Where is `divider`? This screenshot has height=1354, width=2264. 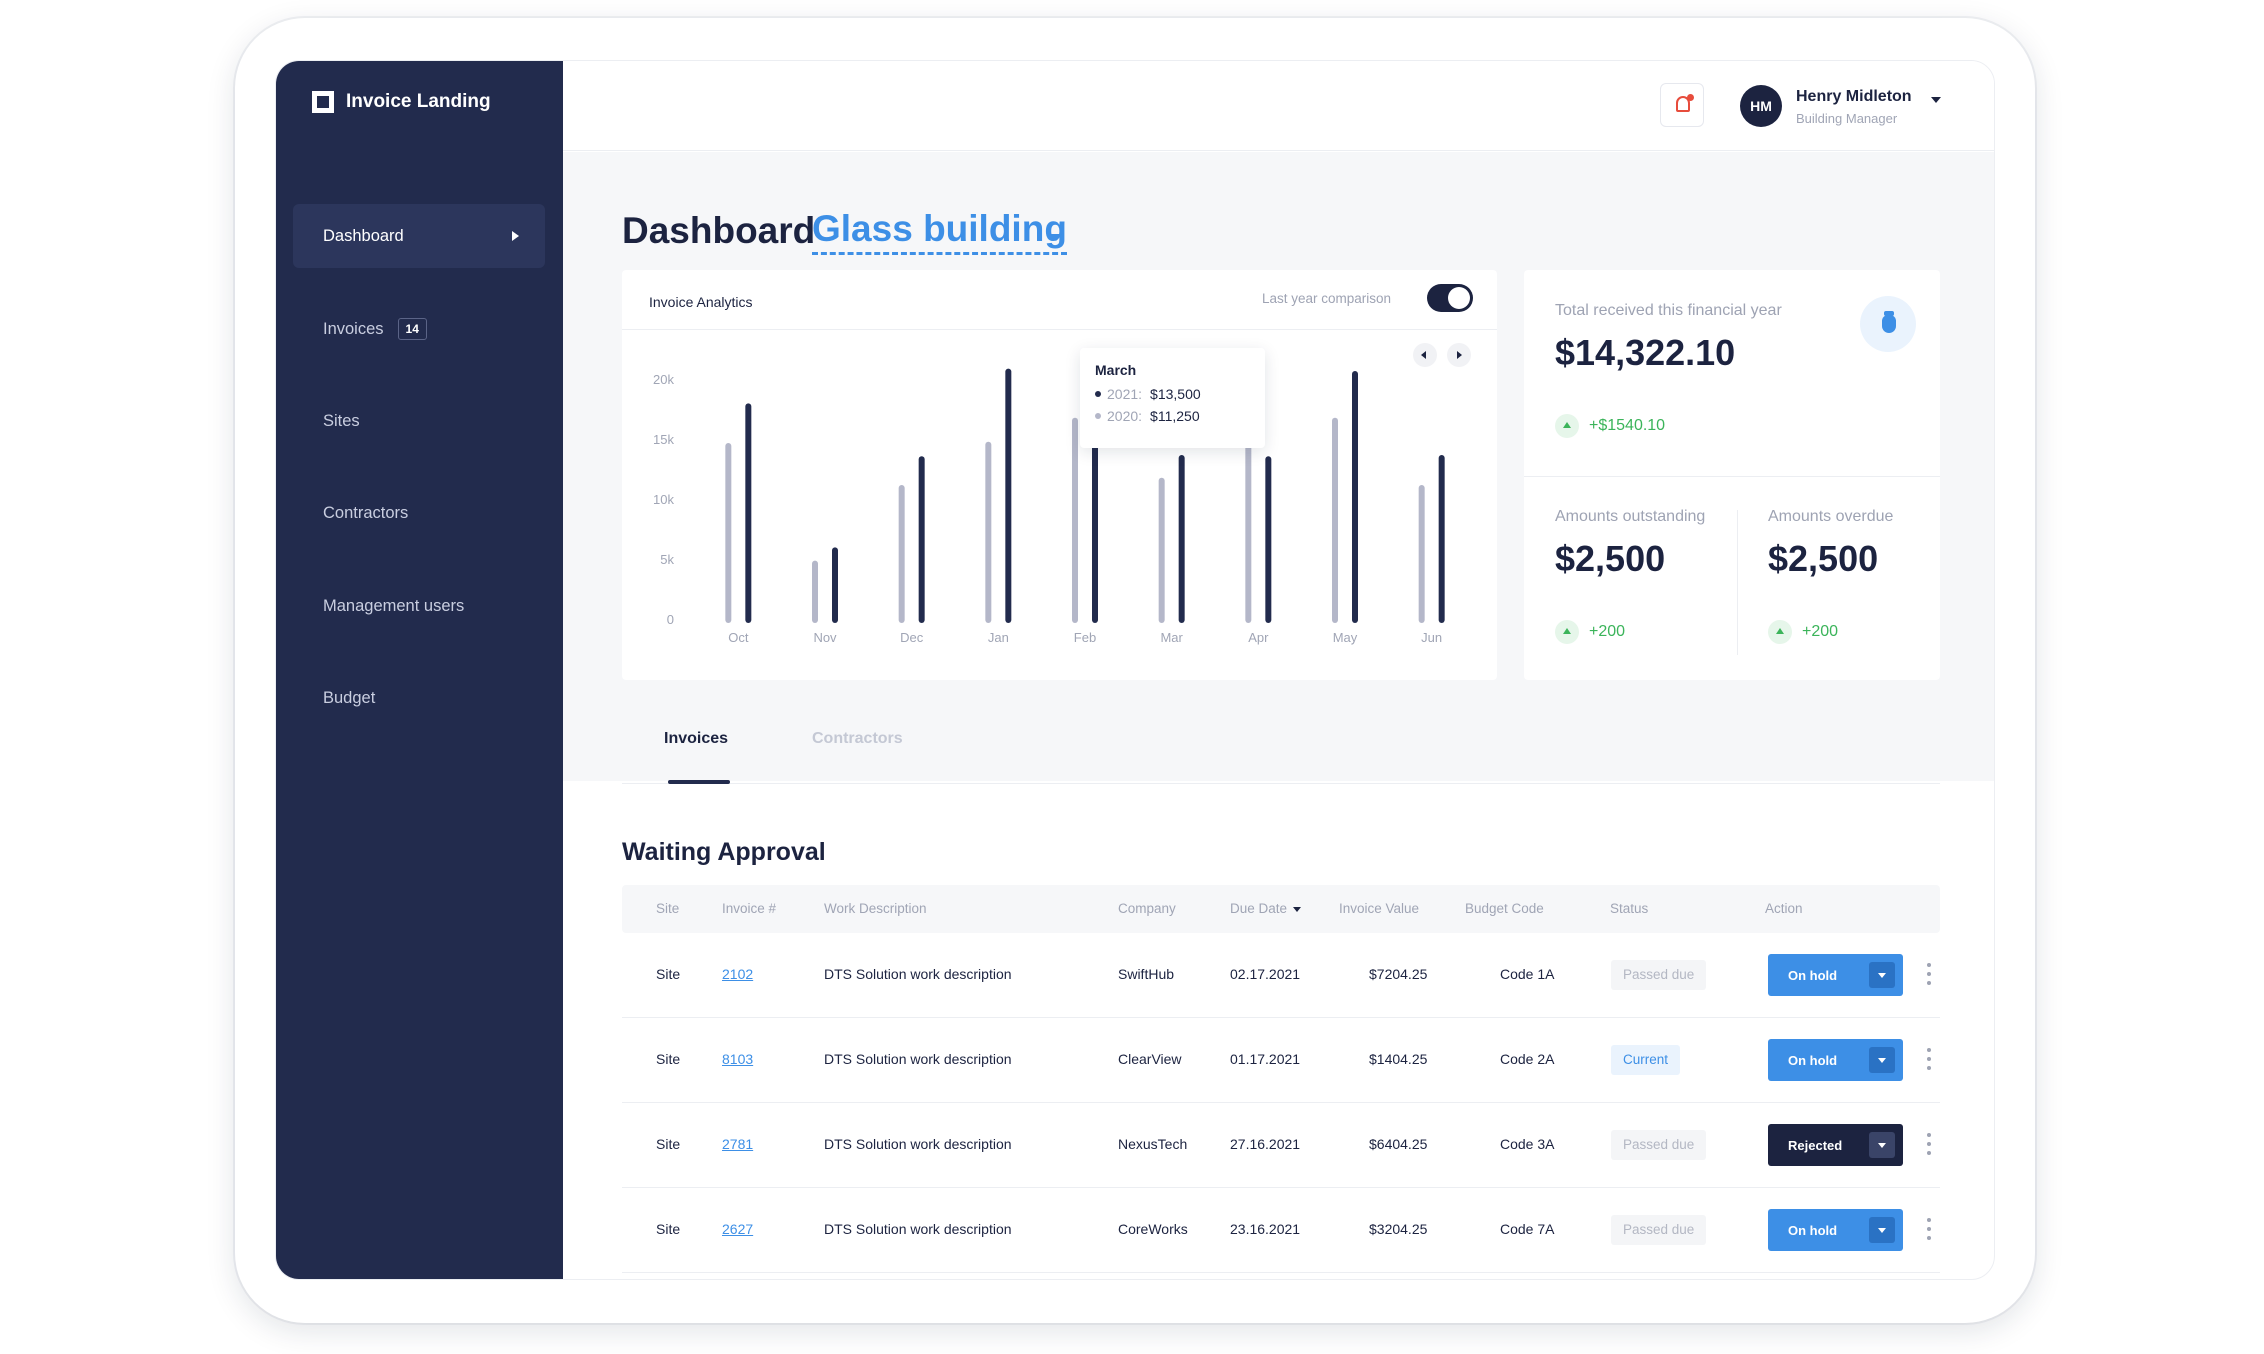
divider is located at coordinates (1737, 582).